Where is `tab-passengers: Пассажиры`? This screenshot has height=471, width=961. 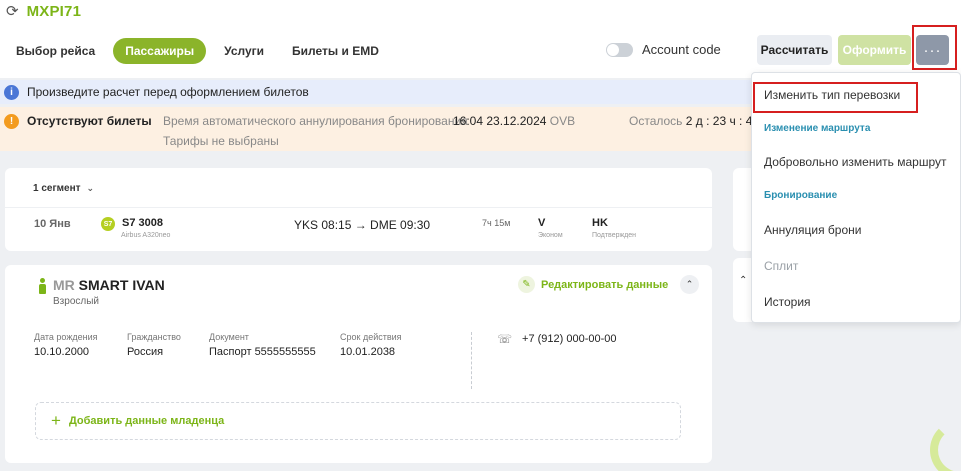 tab-passengers: Пассажиры is located at coordinates (160, 51).